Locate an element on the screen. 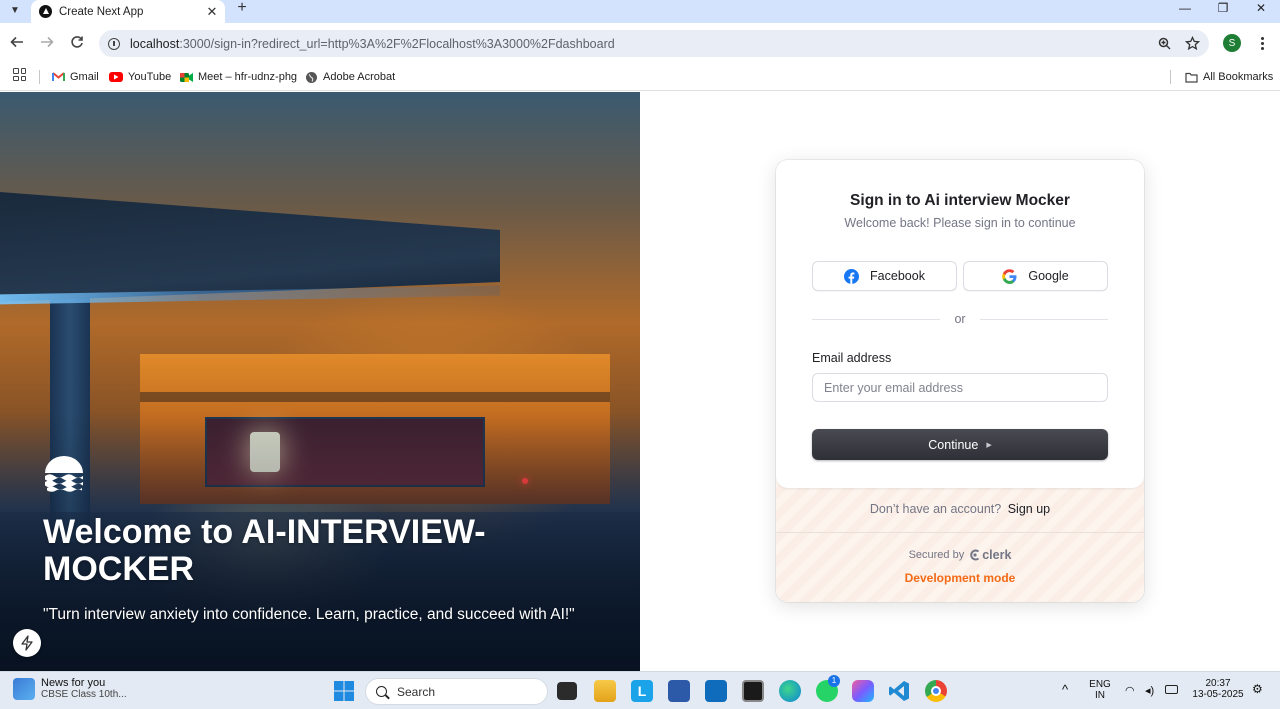 The height and width of the screenshot is (709, 1280). taskbar-search: Search is located at coordinates (456, 691).